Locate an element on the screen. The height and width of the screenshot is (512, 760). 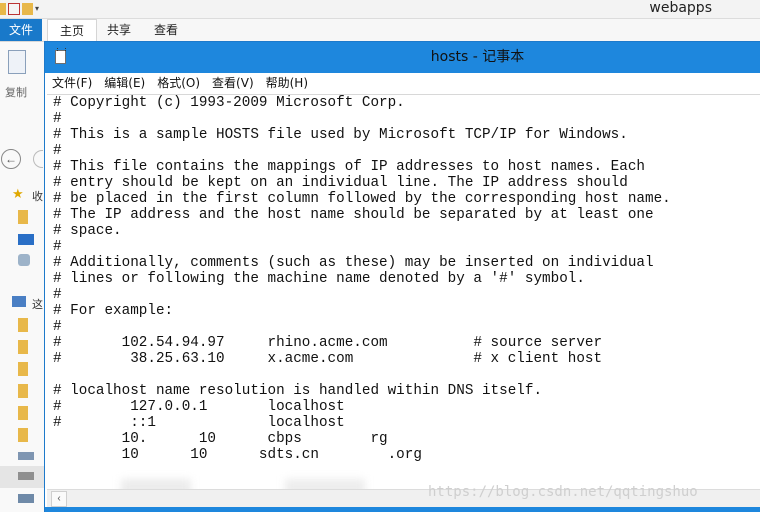
network-drive-icon is located at coordinates (26, 498).